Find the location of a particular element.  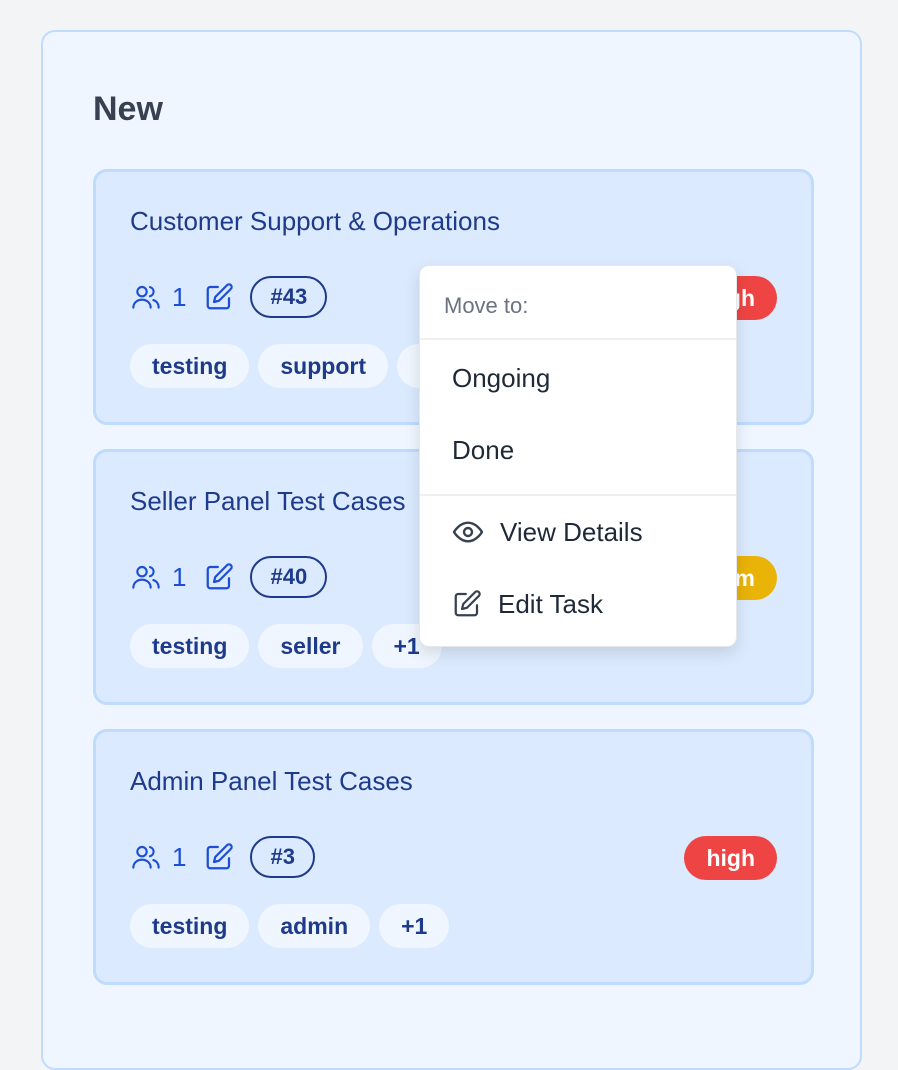

task-meta: 1 #40 is located at coordinates (229, 577).